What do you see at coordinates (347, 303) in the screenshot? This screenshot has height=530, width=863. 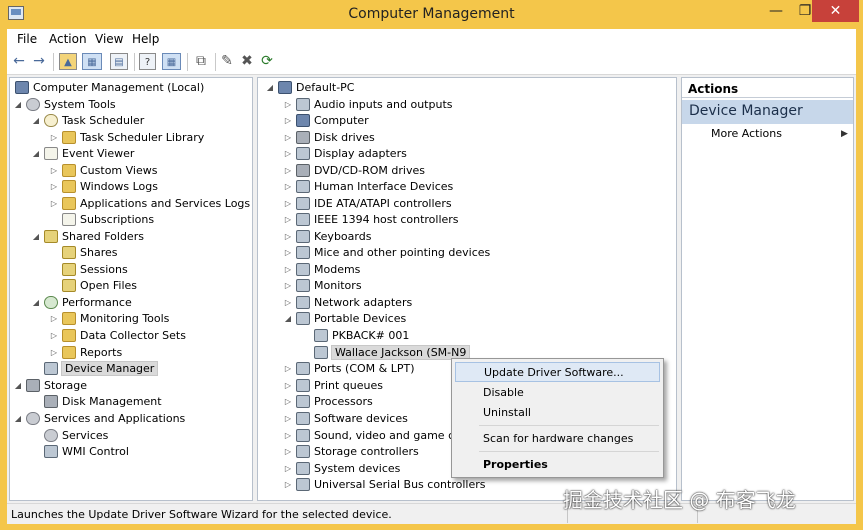 I see `device-category-network-adapters: ▷ Network adapters` at bounding box center [347, 303].